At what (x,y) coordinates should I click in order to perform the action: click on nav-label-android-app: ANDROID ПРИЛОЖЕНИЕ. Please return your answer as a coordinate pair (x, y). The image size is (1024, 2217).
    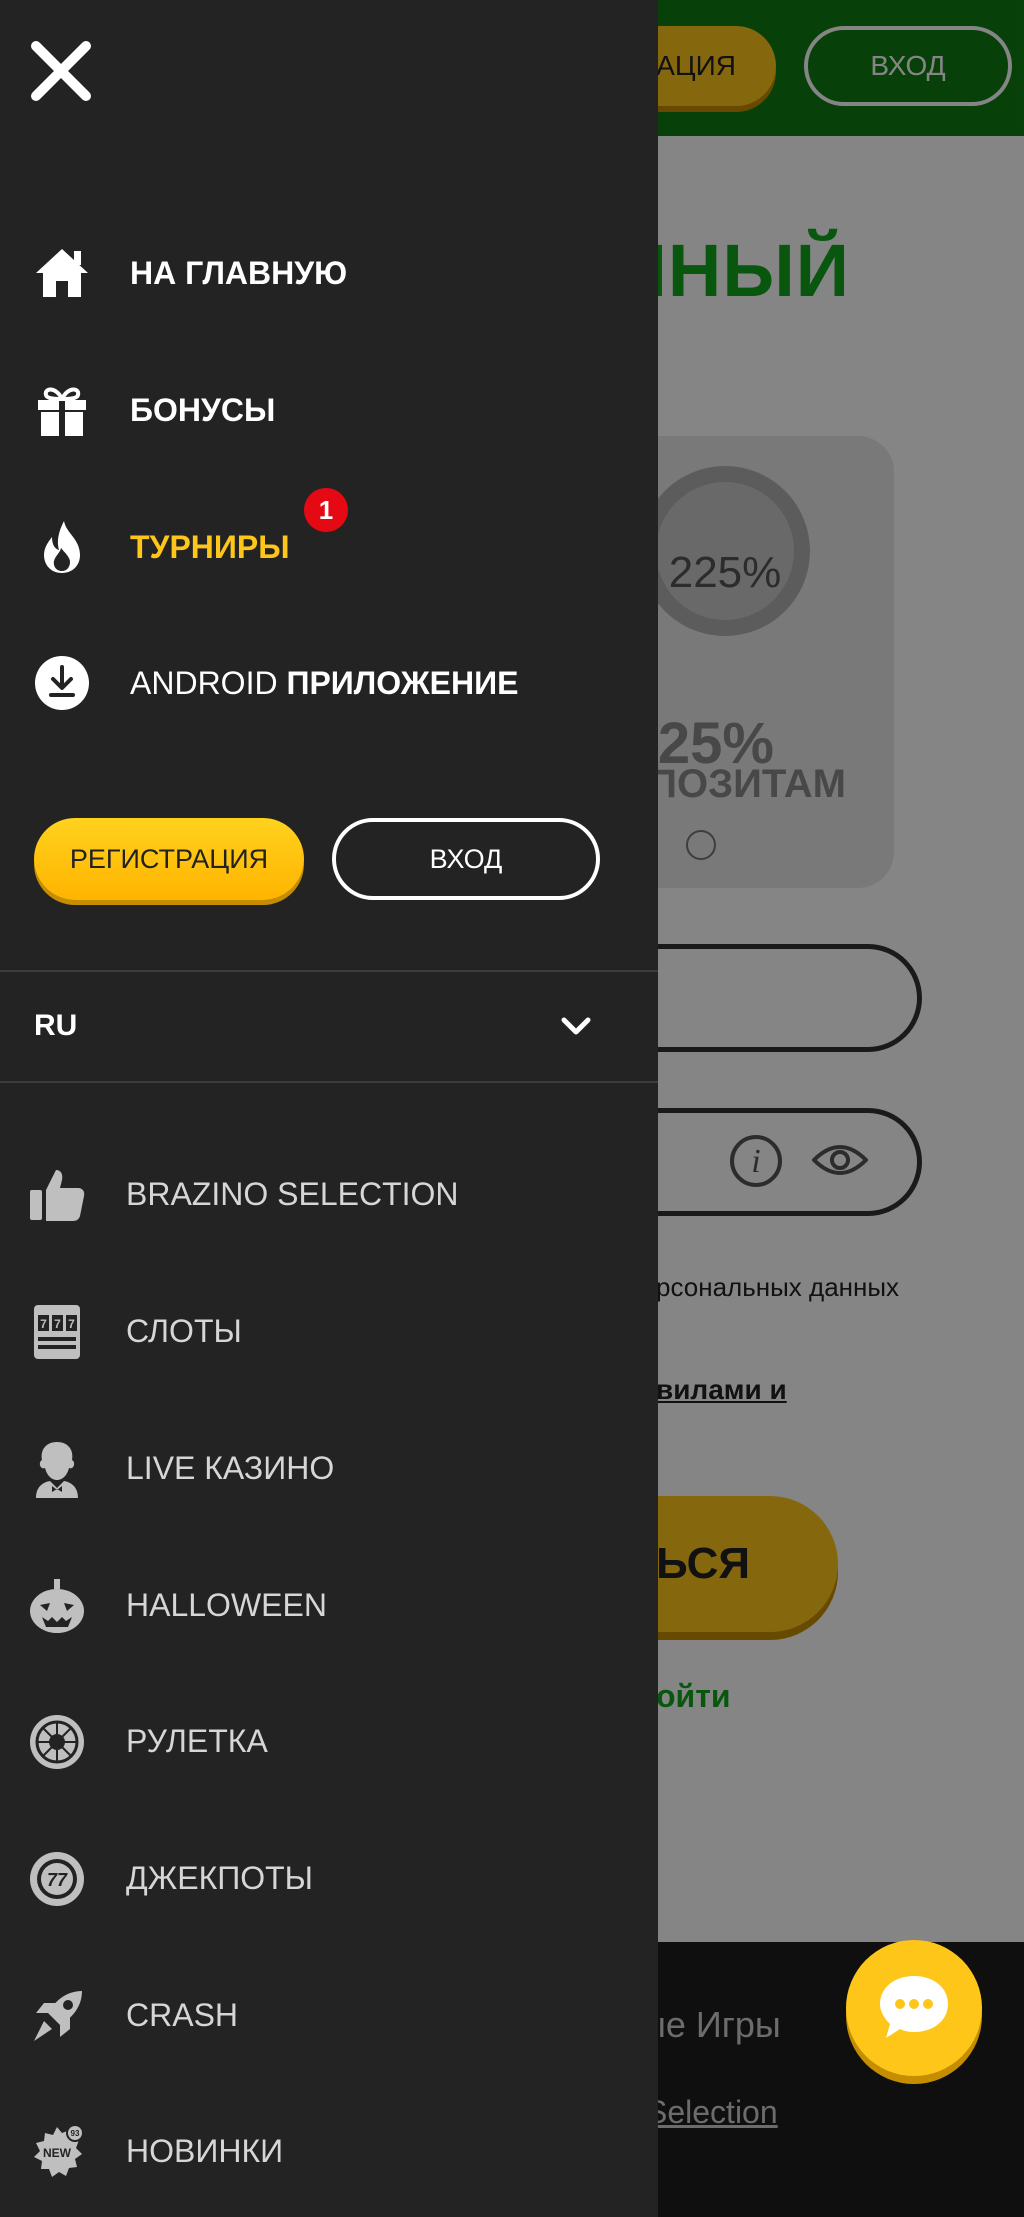
    Looking at the image, I should click on (324, 683).